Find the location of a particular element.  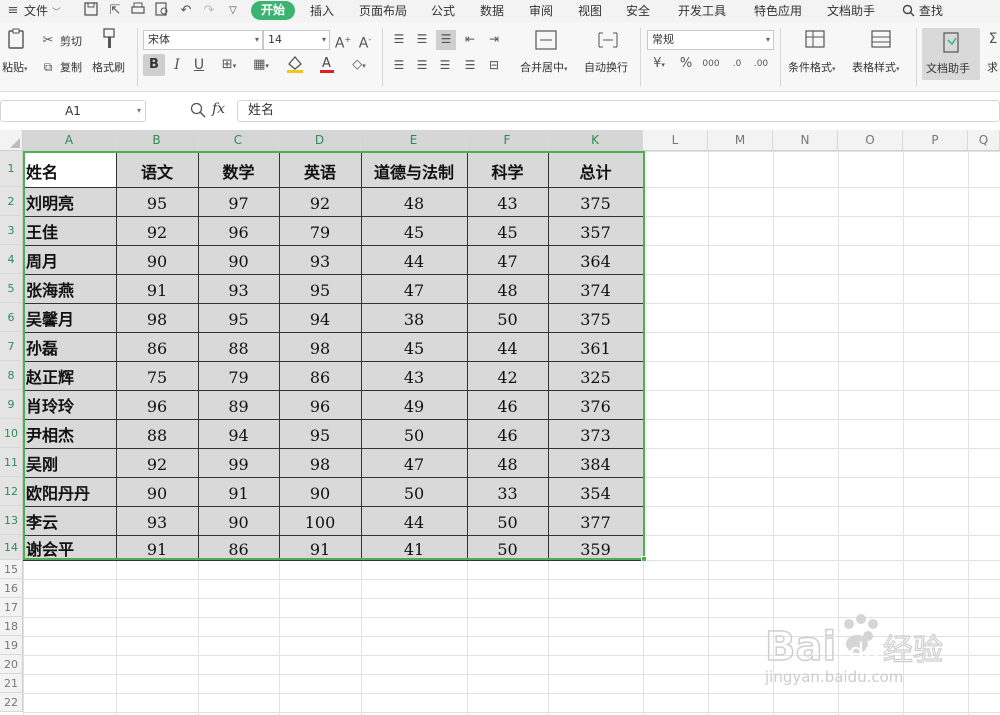

column-header-p: P is located at coordinates (935, 140).